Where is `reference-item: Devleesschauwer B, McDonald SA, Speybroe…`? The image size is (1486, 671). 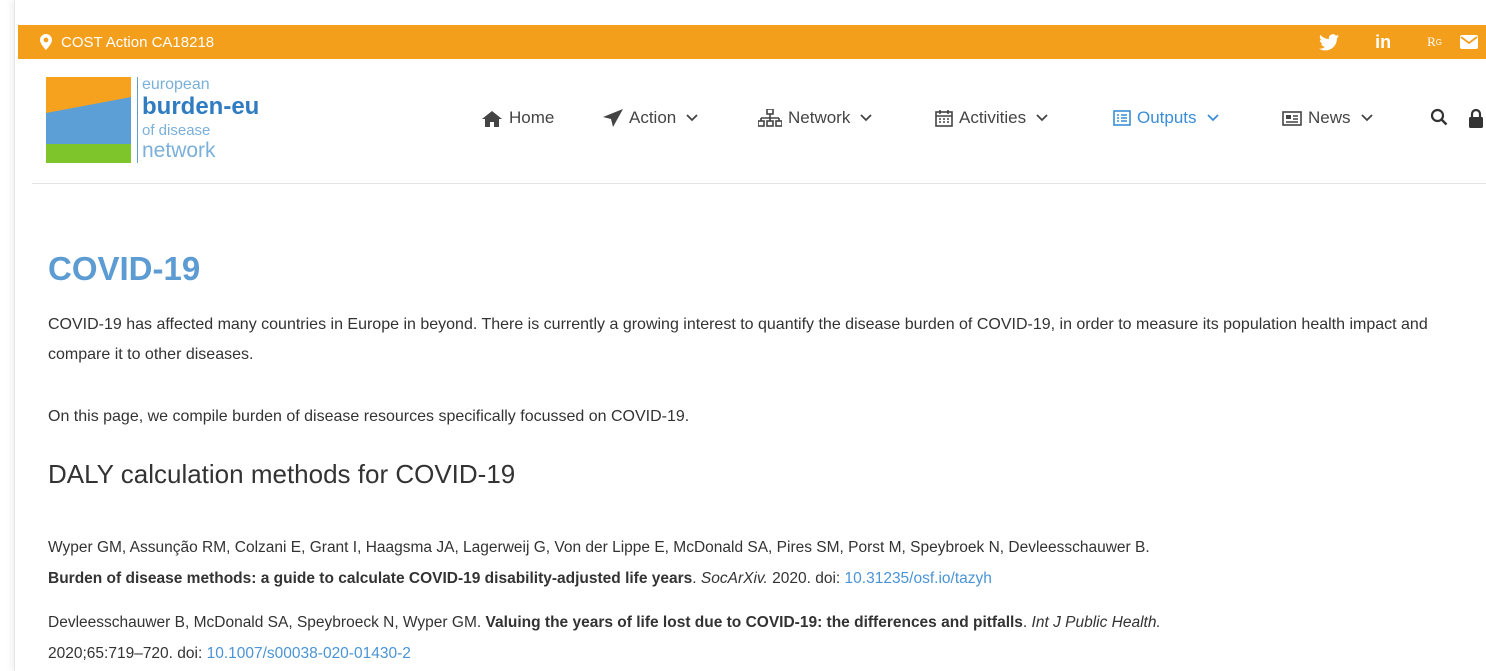
reference-item: Devleesschauwer B, McDonald SA, Speybroe… is located at coordinates (604, 638).